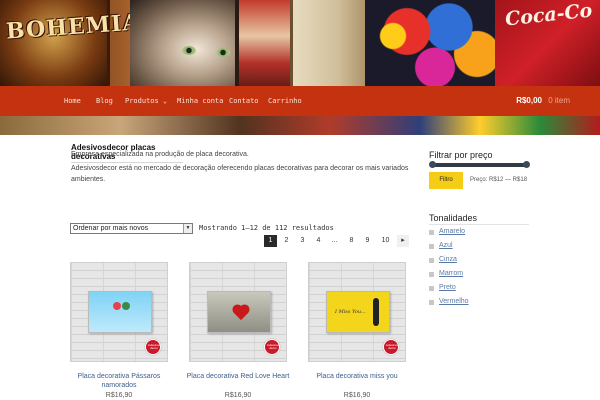 The width and height of the screenshot is (600, 400). Describe the element at coordinates (526, 164) in the screenshot. I see `price-slider-max-handle` at that location.